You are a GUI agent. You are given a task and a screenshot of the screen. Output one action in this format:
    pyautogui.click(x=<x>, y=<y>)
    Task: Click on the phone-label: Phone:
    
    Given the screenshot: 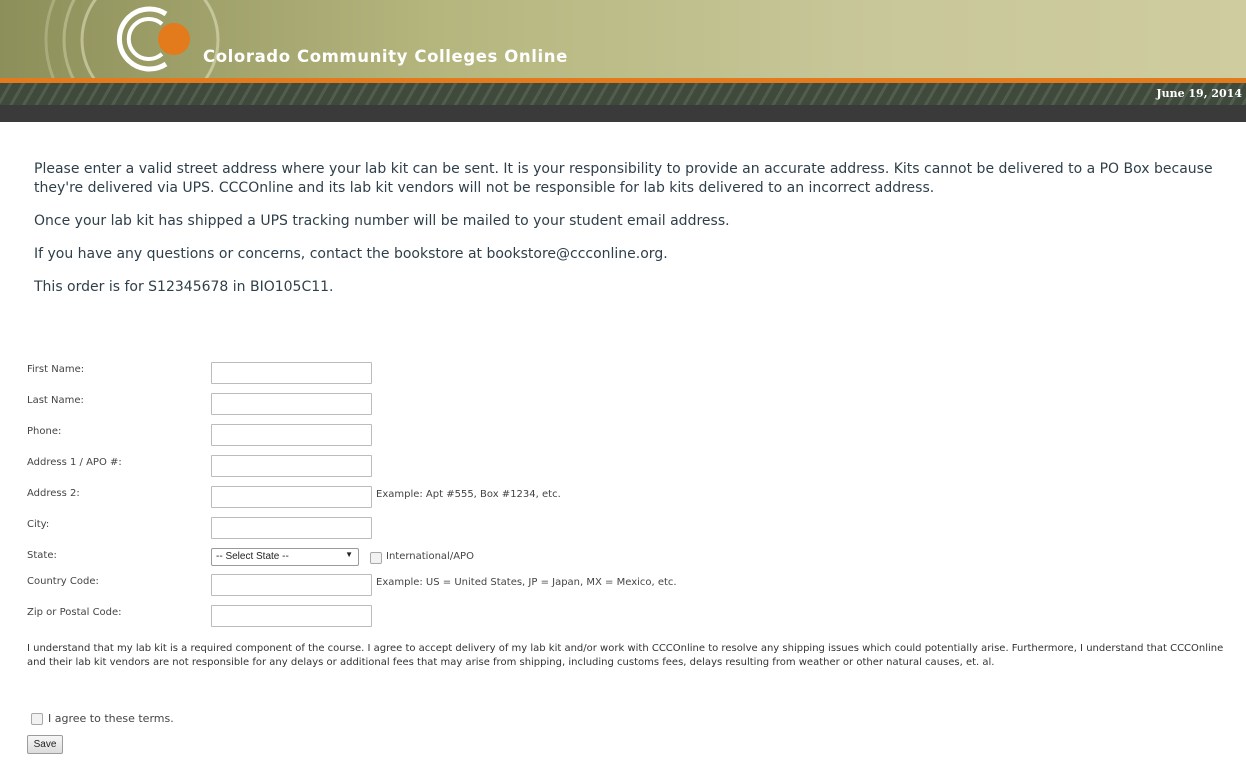 What is the action you would take?
    pyautogui.click(x=44, y=431)
    